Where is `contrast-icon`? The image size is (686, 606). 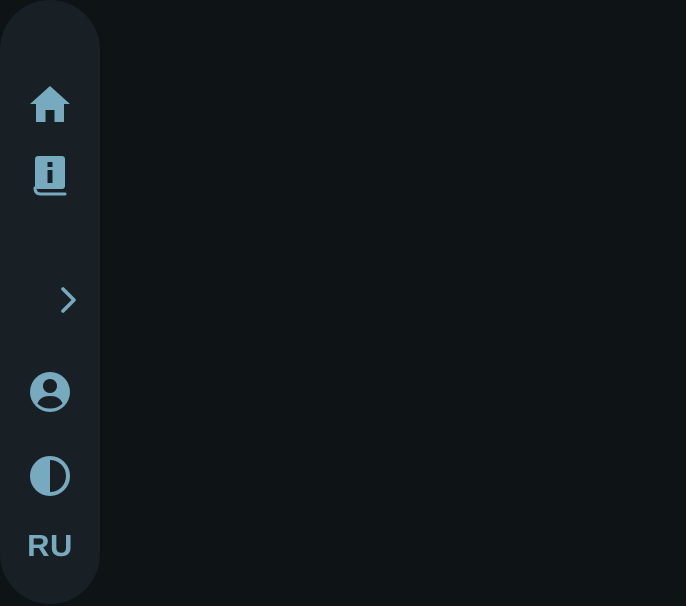
contrast-icon is located at coordinates (50, 476).